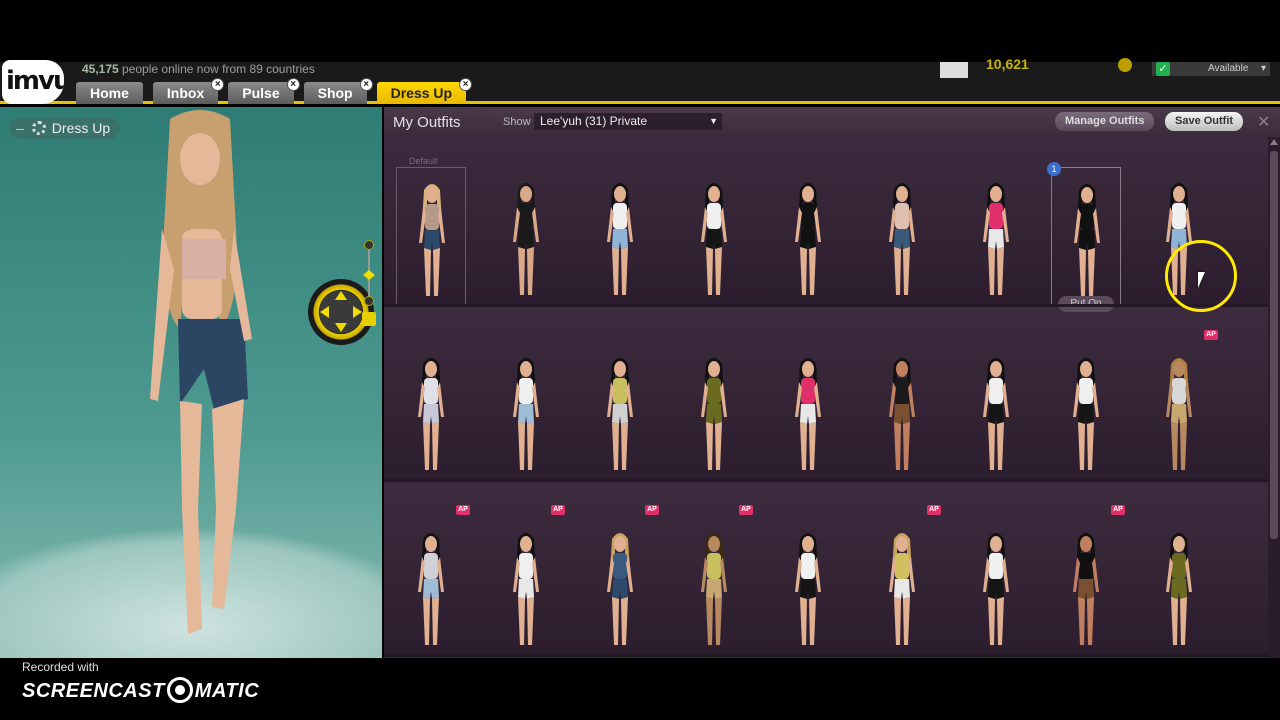  I want to click on tab-home: Home, so click(109, 93).